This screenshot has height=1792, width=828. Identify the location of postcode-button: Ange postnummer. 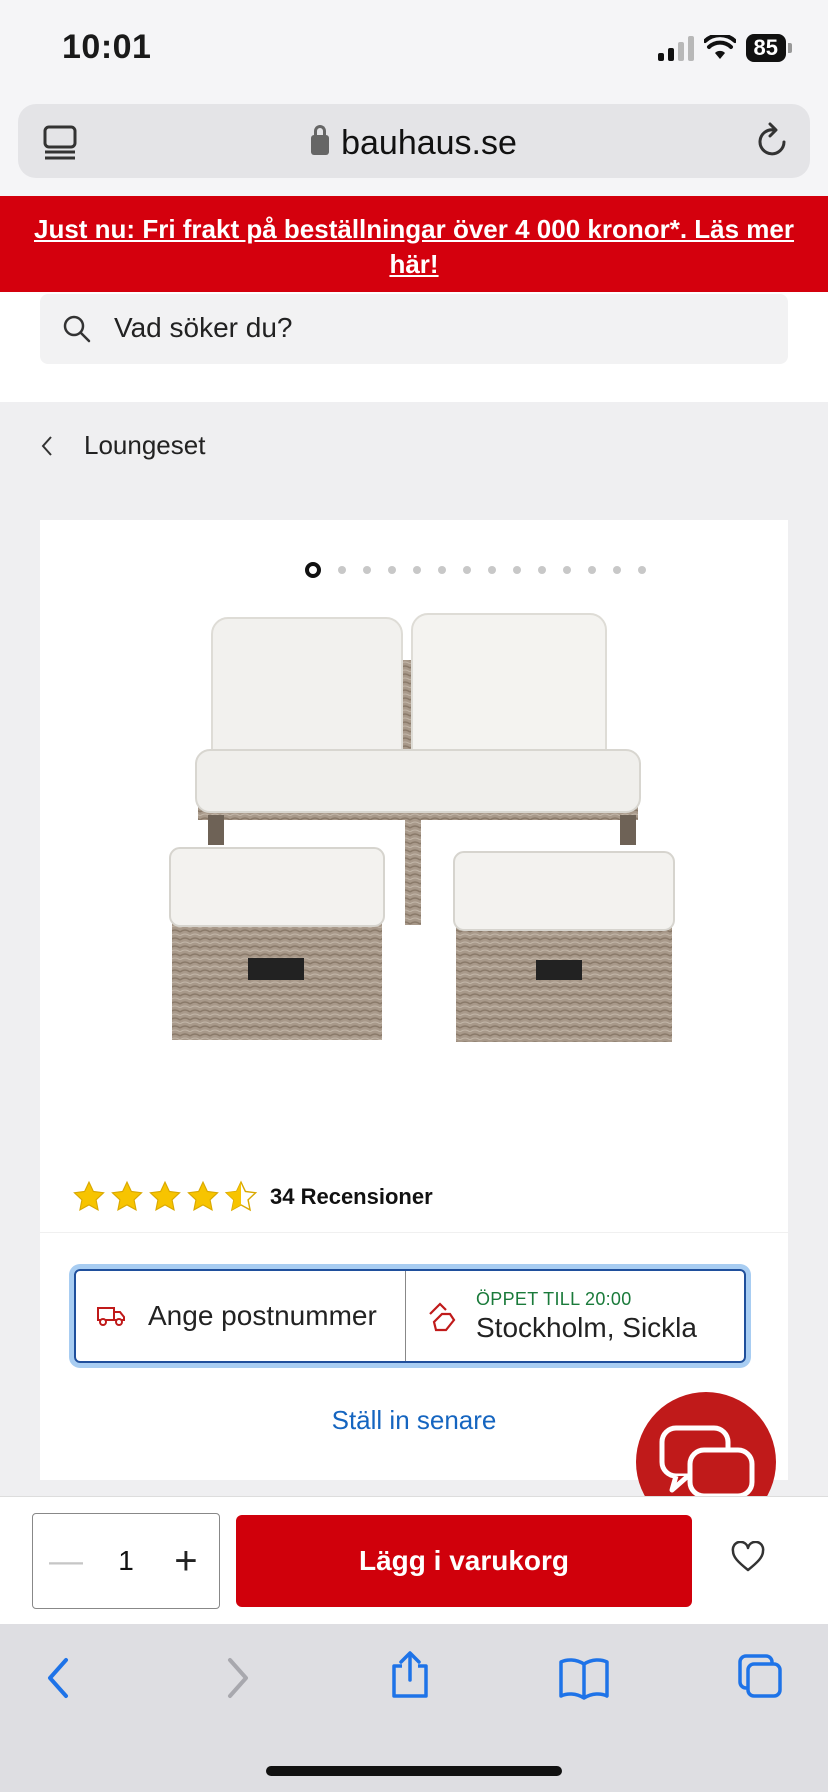
(241, 1316).